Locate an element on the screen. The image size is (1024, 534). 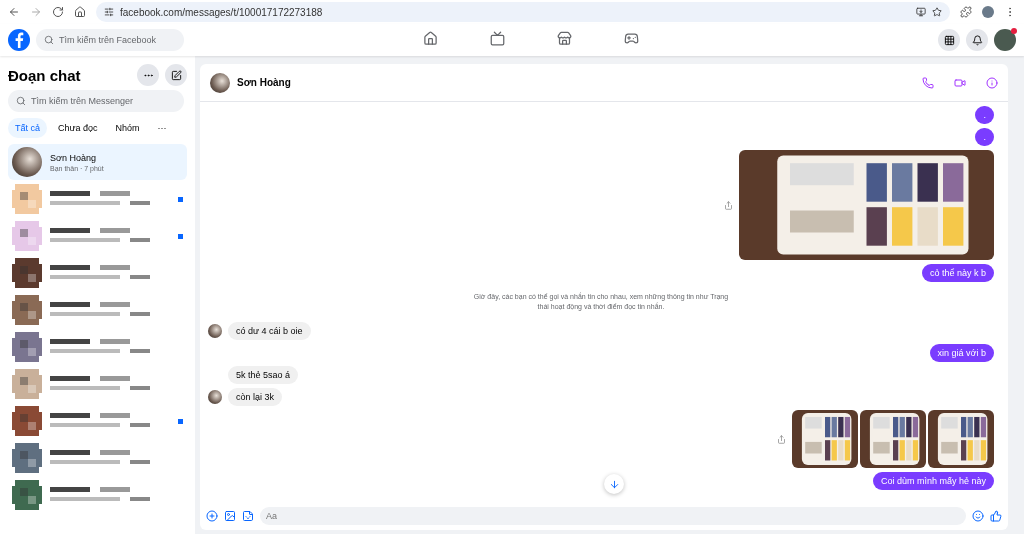
sticker-icon is located at coordinates (248, 516).